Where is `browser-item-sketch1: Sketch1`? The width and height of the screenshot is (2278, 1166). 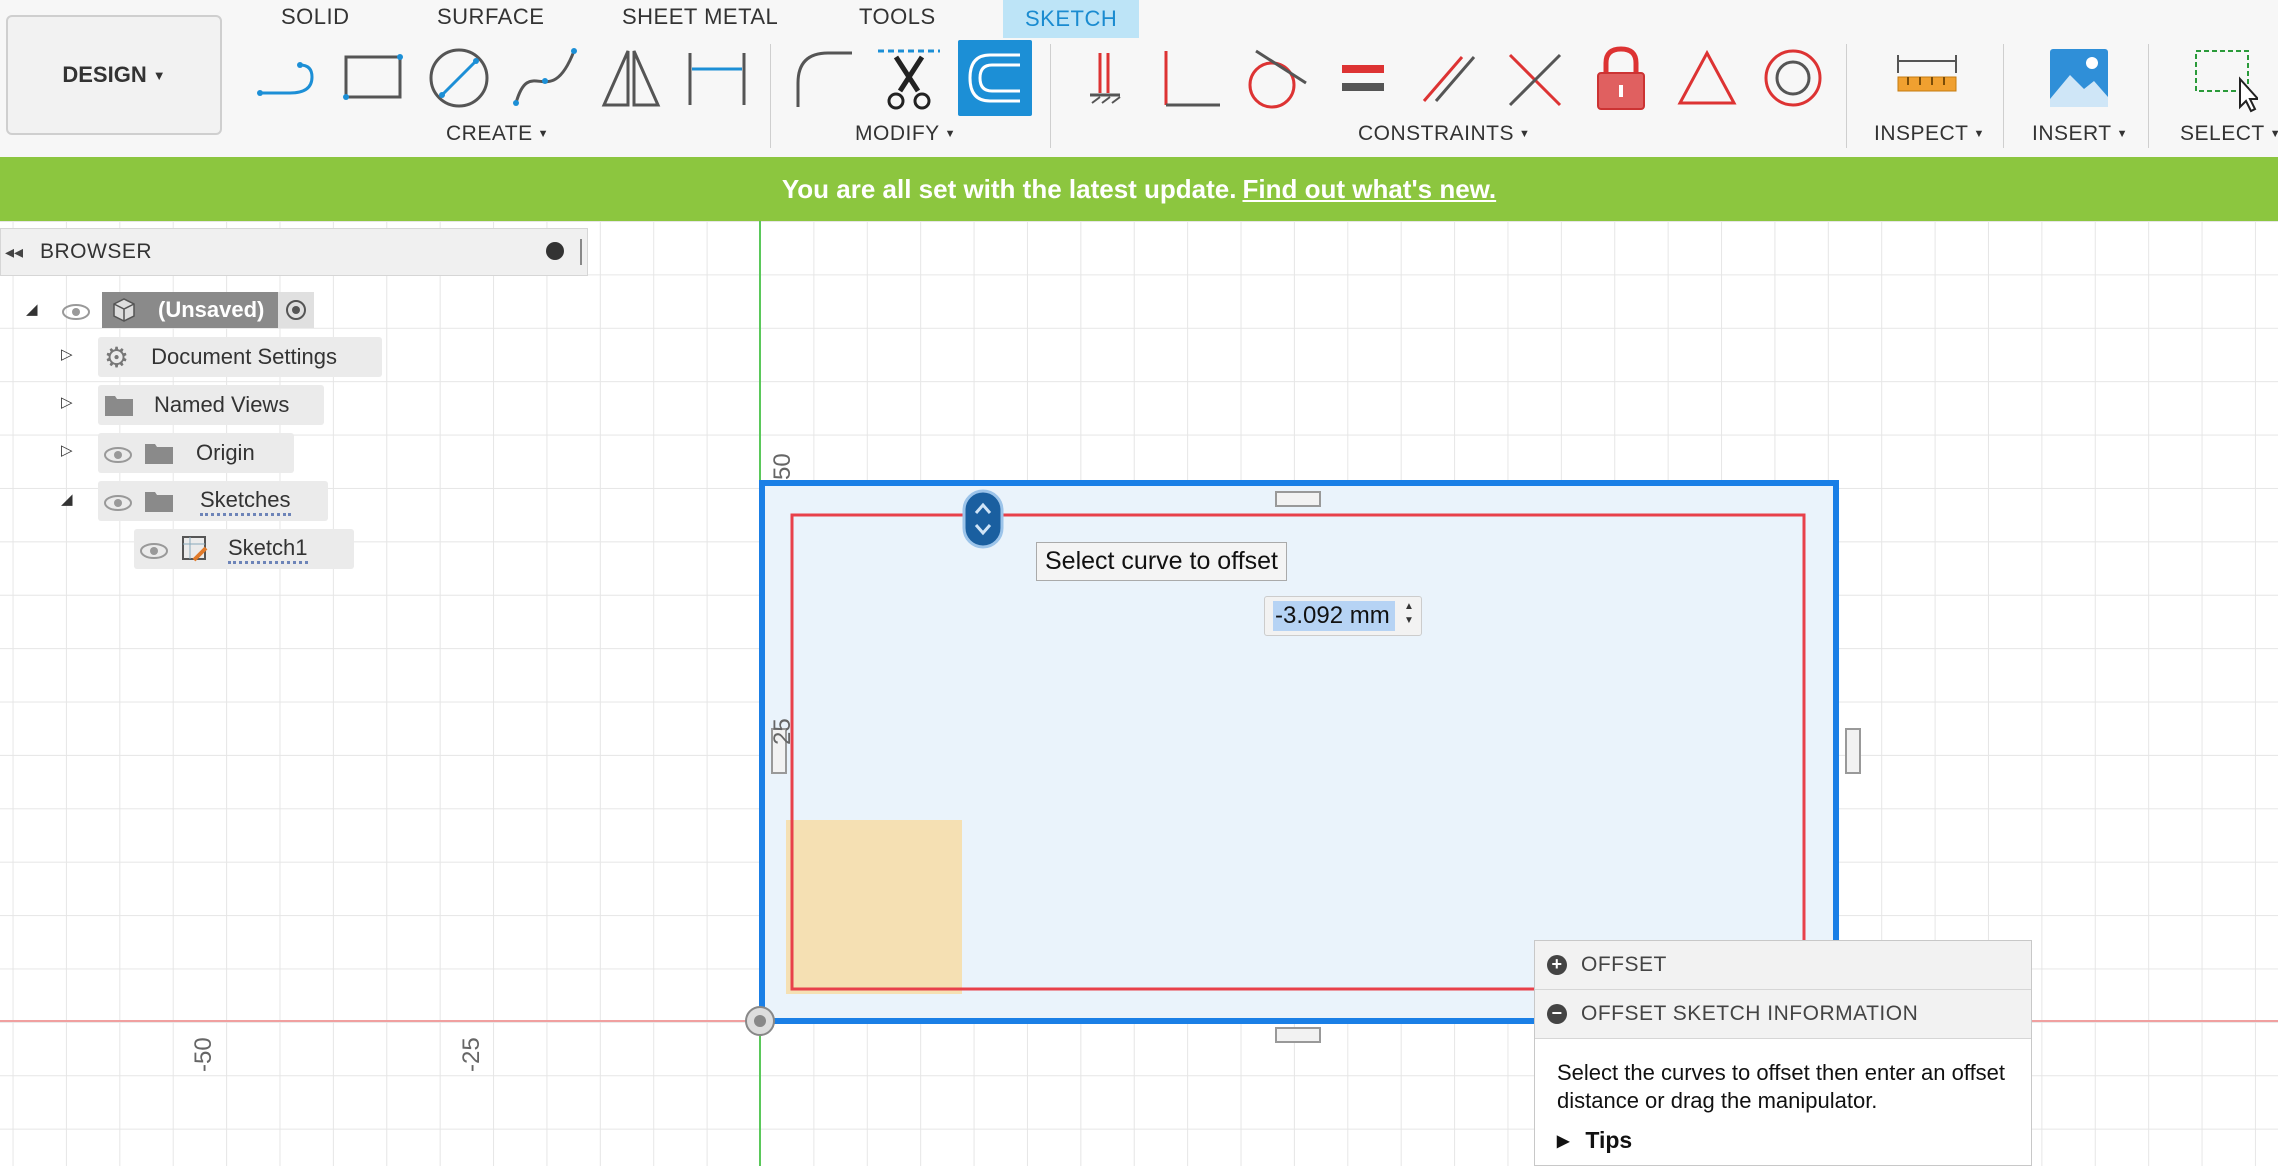 browser-item-sketch1: Sketch1 is located at coordinates (244, 549).